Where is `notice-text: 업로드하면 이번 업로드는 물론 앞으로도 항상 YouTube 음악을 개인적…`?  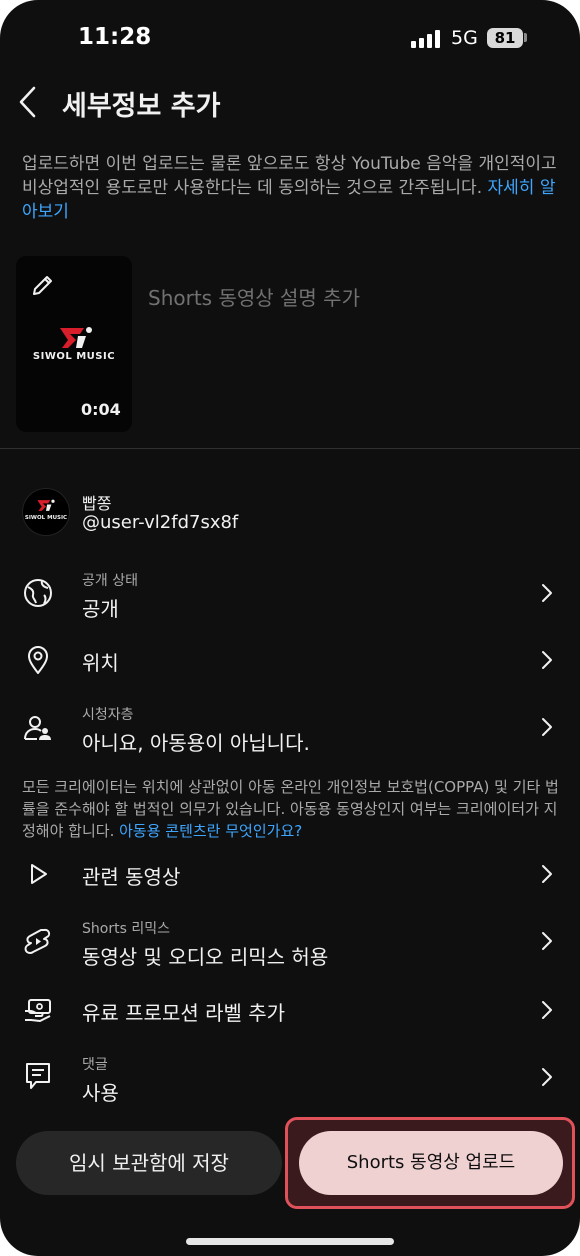
notice-text: 업로드하면 이번 업로드는 물론 앞으로도 항상 YouTube 음악을 개인적… is located at coordinates (289, 176).